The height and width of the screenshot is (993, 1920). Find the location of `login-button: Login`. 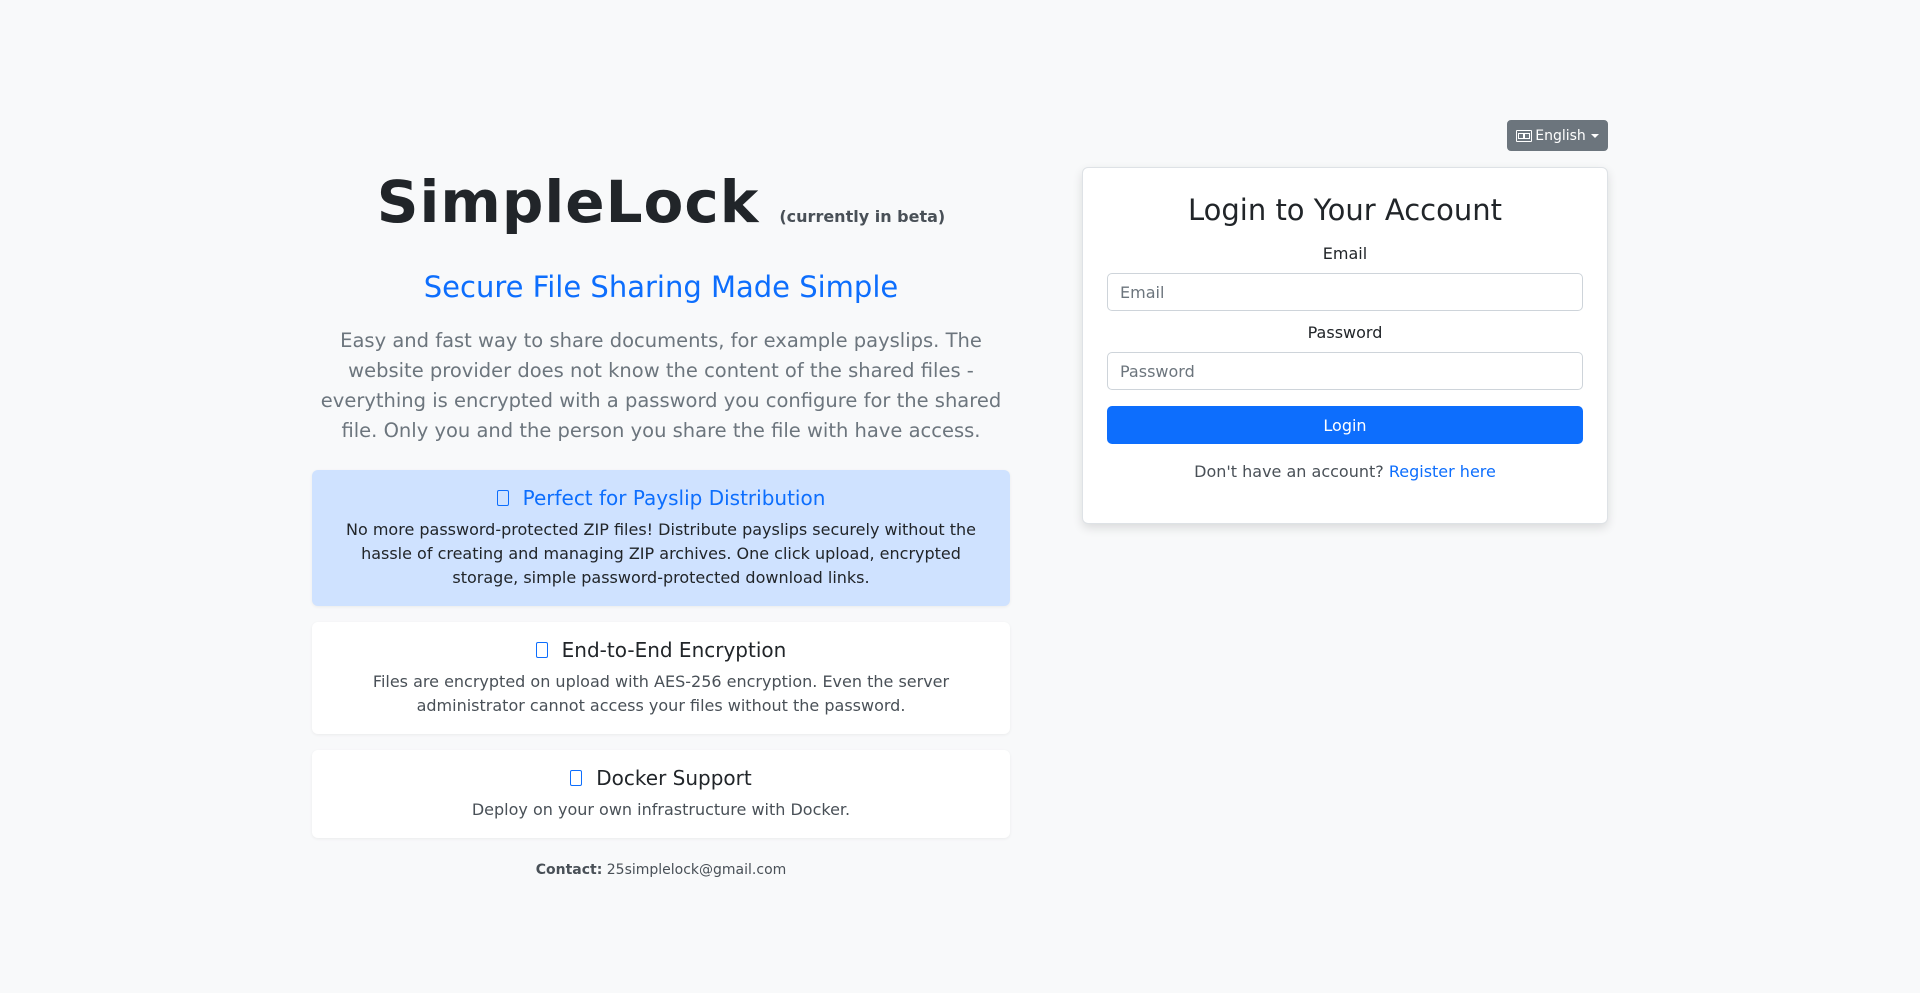

login-button: Login is located at coordinates (1345, 425).